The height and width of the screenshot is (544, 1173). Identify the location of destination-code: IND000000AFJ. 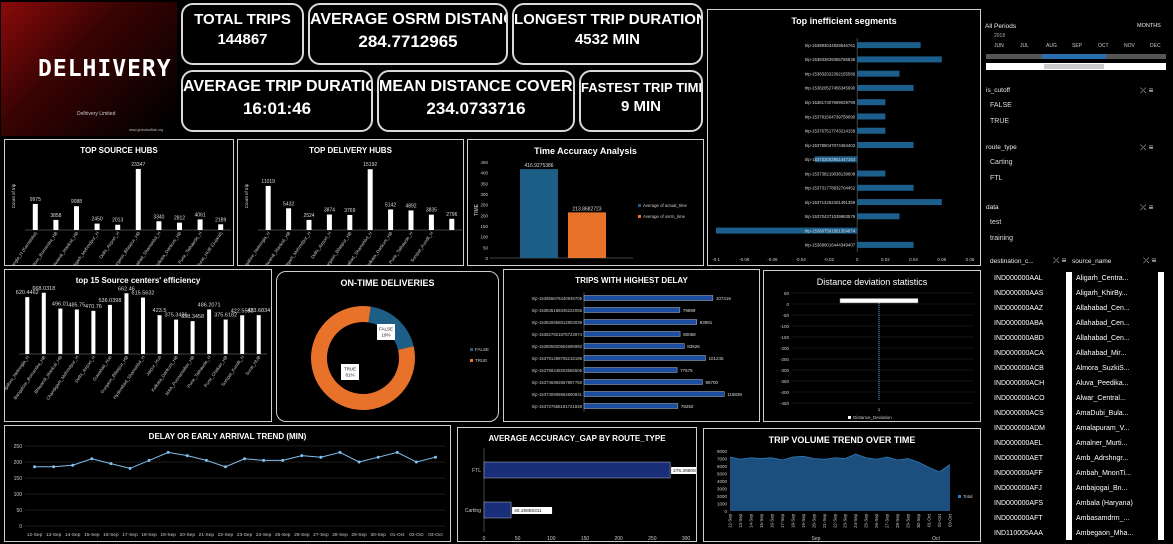
(1018, 488).